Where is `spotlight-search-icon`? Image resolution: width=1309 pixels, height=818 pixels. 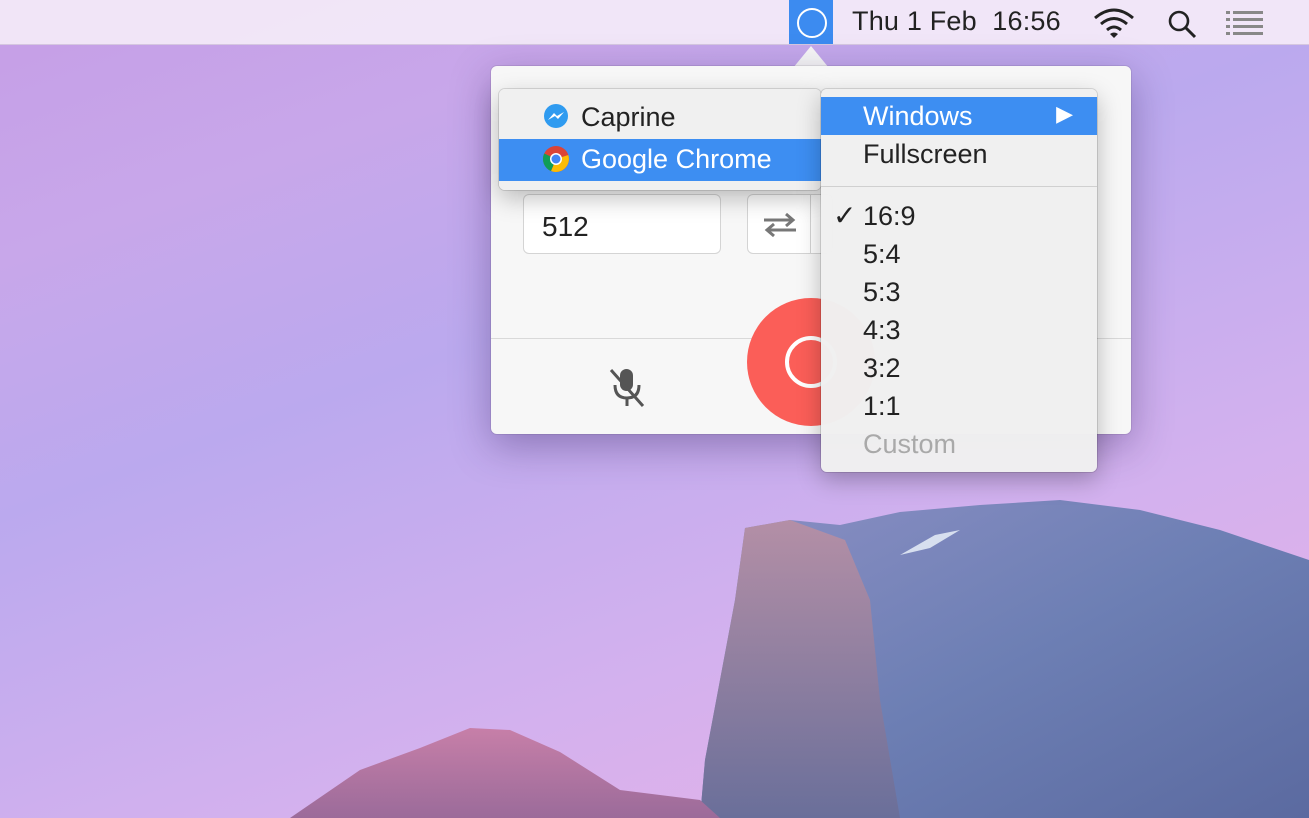
spotlight-search-icon is located at coordinates (1182, 24).